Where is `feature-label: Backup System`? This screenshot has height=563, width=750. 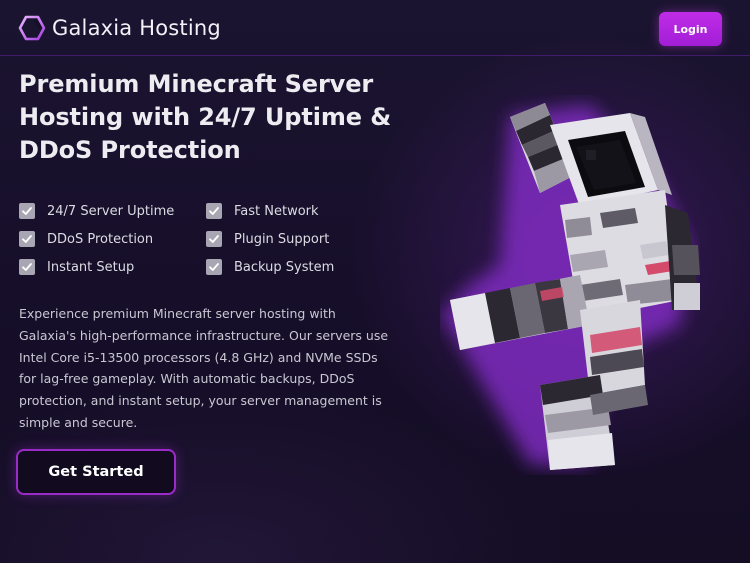 feature-label: Backup System is located at coordinates (284, 267).